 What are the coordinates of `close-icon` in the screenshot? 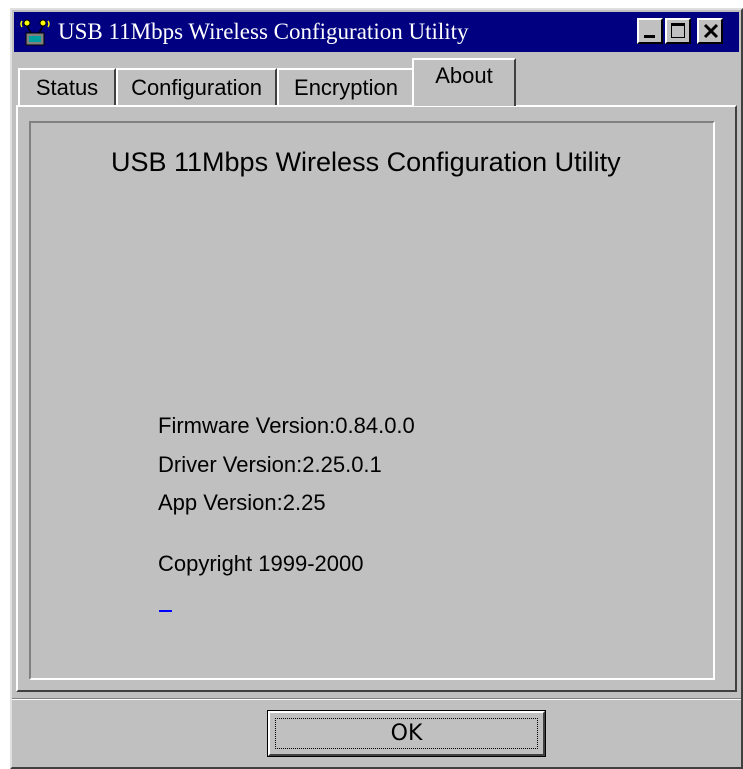 It's located at (711, 31).